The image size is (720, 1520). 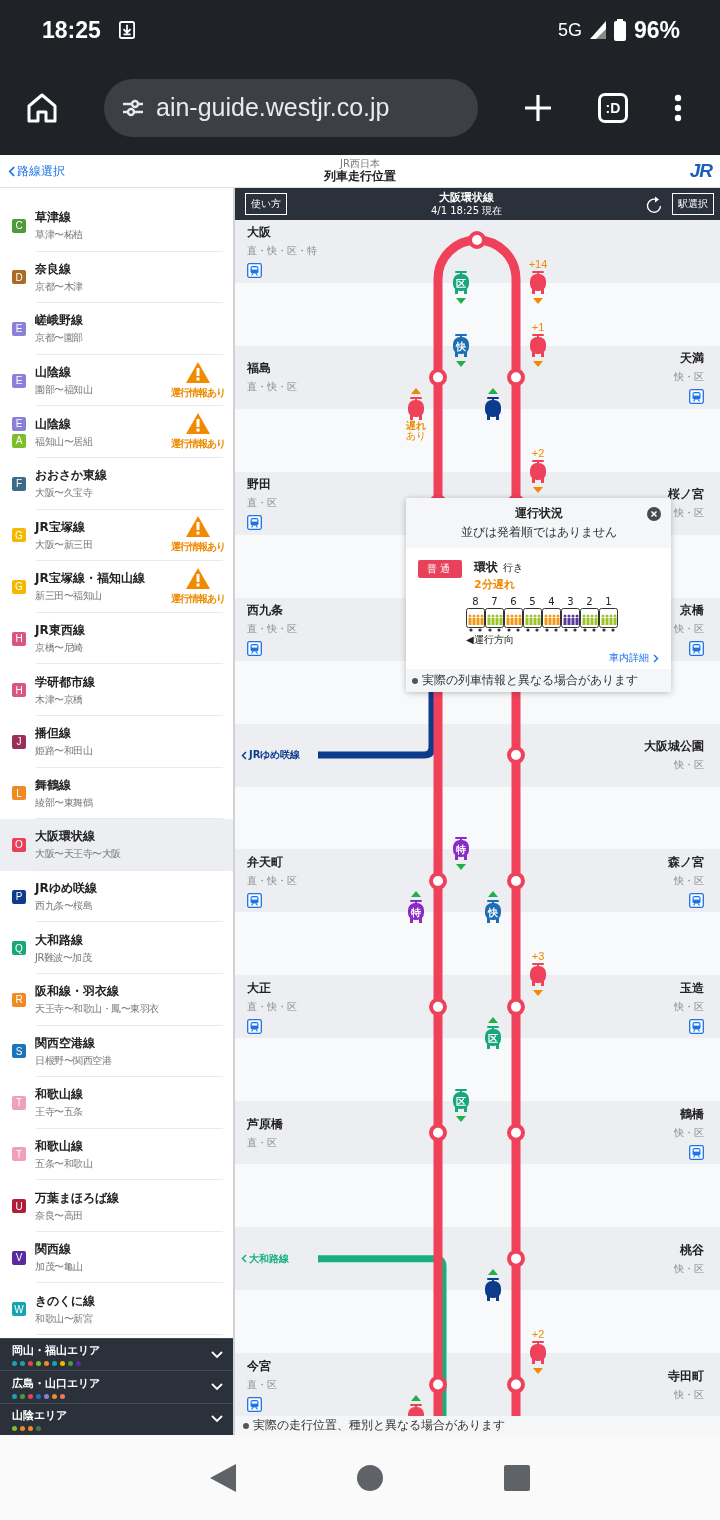 I want to click on station-name: 芦原橋, so click(x=265, y=1124).